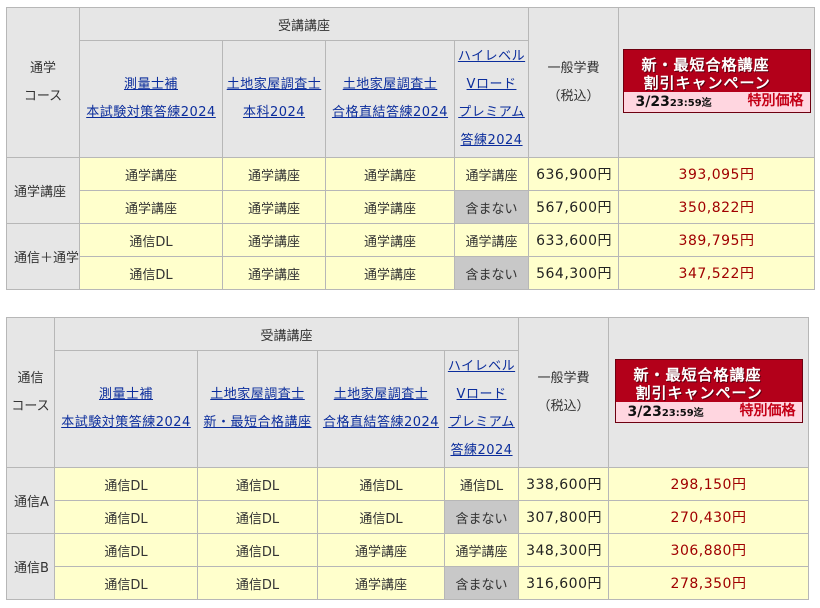  What do you see at coordinates (481, 422) in the screenshot?
I see `course-link-line: プレミアム` at bounding box center [481, 422].